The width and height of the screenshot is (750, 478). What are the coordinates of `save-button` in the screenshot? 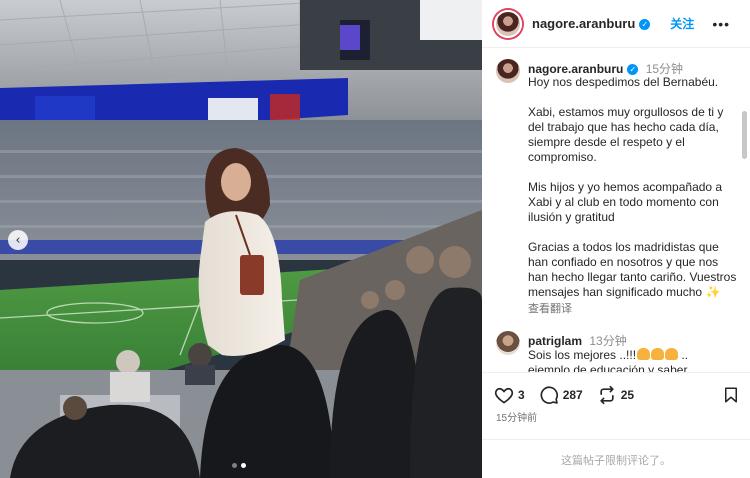 It's located at (731, 397).